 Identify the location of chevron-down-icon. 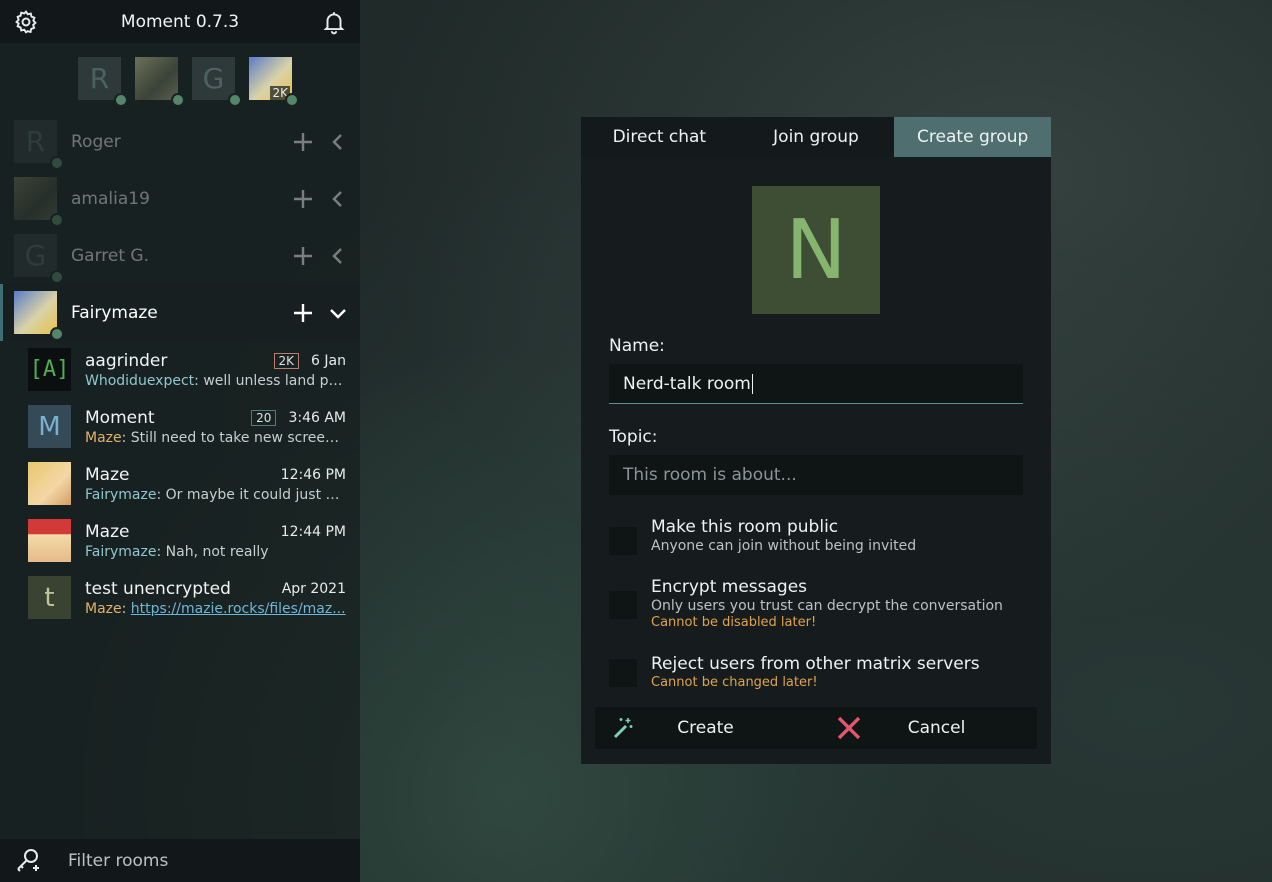
(338, 313).